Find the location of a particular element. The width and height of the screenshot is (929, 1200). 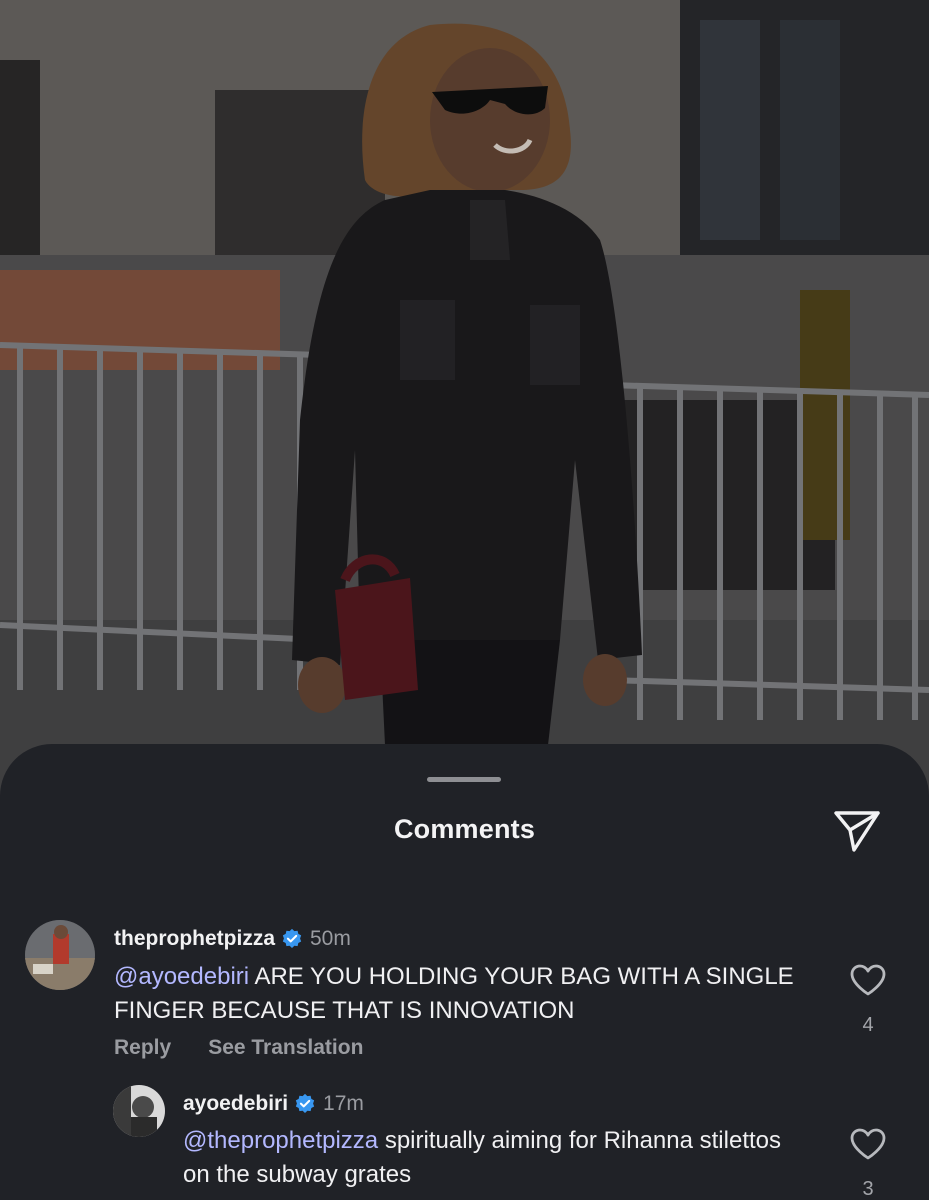

comment-username: ayoedebiri is located at coordinates (235, 1104).